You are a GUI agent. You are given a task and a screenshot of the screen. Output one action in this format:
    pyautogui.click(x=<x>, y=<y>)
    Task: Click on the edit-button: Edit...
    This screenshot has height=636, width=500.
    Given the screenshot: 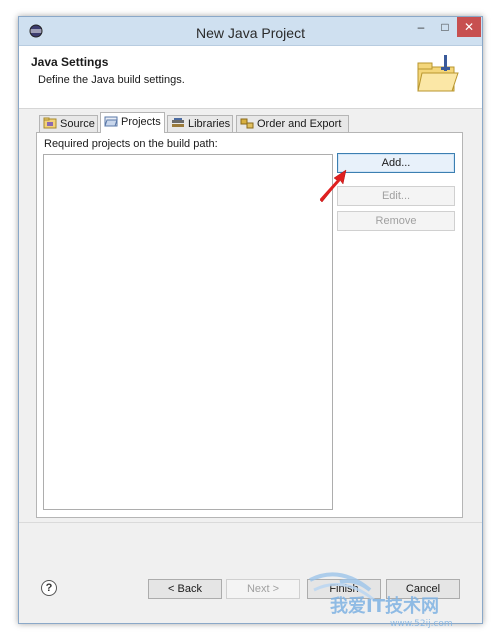 What is the action you would take?
    pyautogui.click(x=396, y=196)
    